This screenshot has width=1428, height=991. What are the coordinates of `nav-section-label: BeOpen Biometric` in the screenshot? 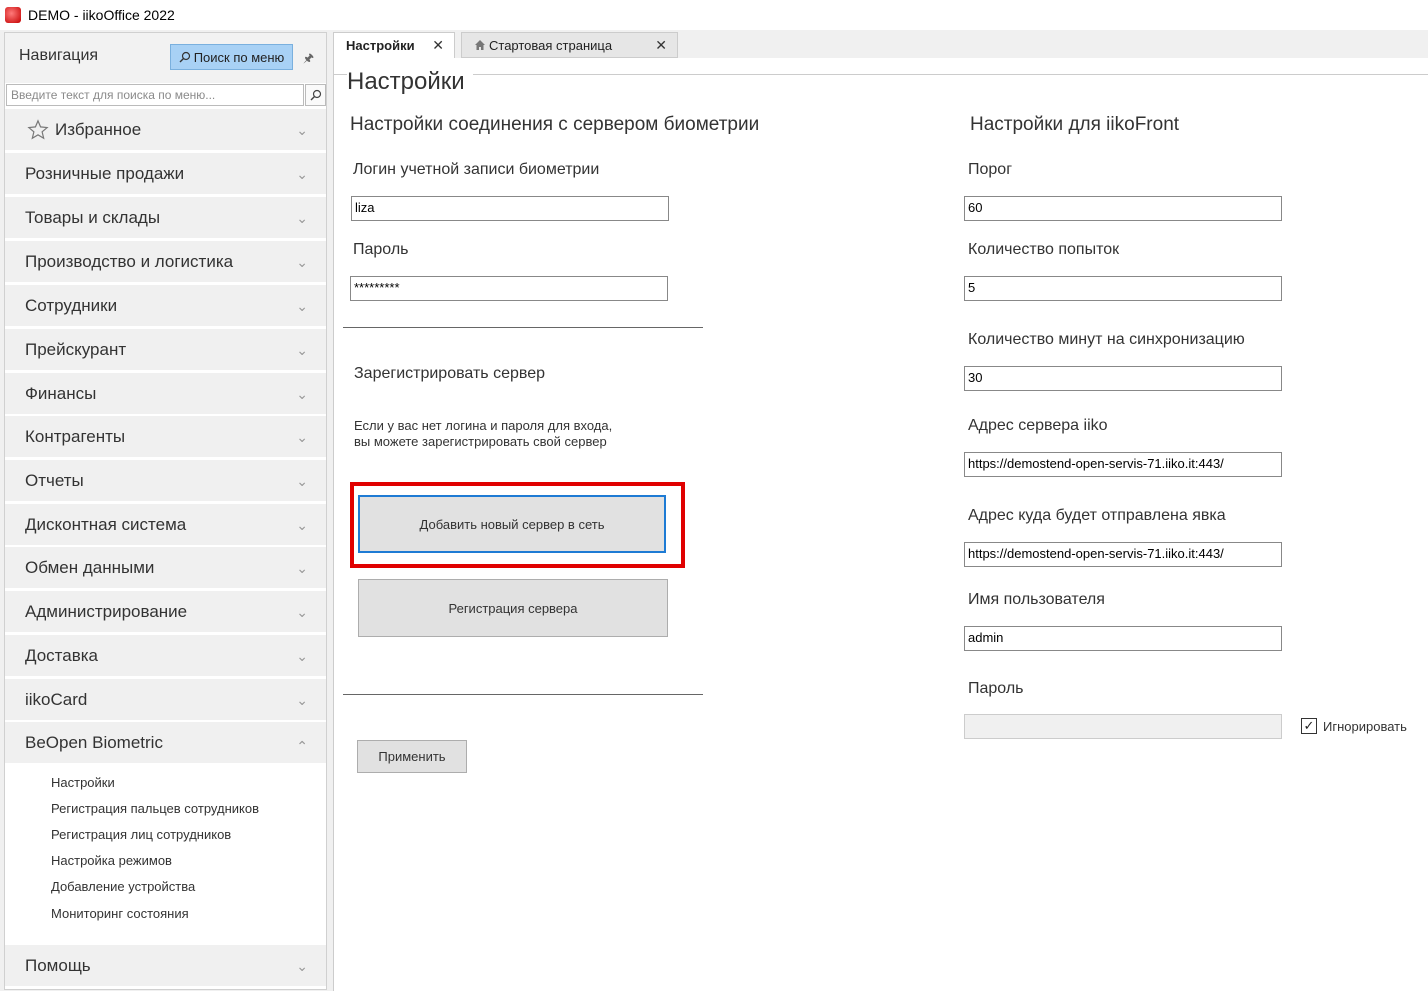 It's located at (94, 742).